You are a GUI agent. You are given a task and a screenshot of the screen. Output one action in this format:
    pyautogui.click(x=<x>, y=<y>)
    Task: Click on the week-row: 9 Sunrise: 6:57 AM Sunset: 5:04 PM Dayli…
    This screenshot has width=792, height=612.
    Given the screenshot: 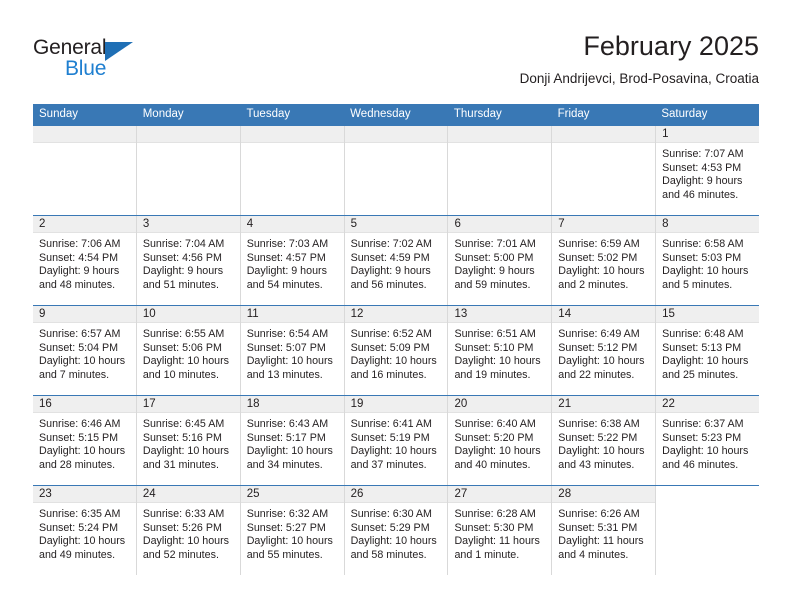 What is the action you would take?
    pyautogui.click(x=396, y=350)
    